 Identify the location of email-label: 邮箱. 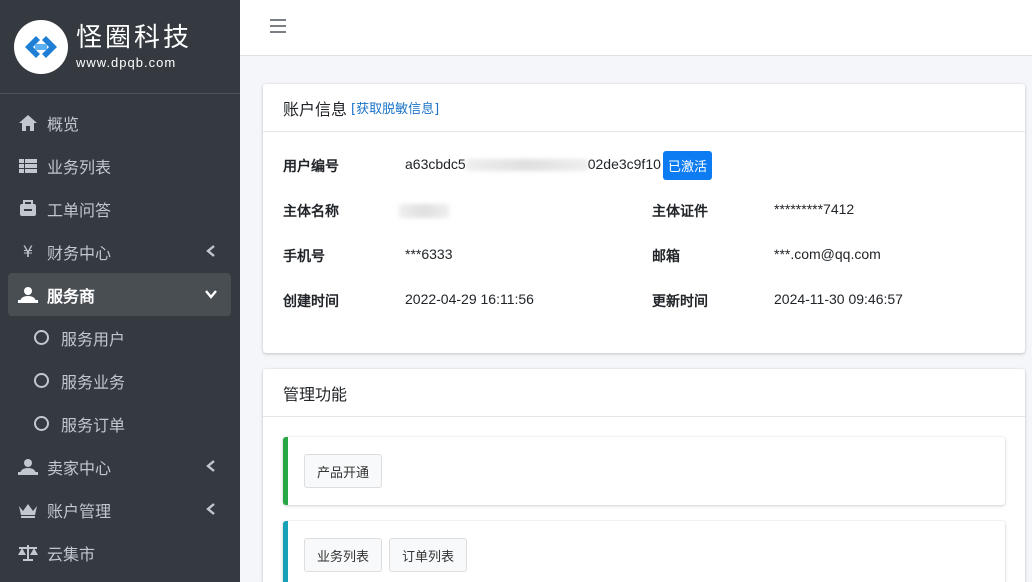
(666, 257).